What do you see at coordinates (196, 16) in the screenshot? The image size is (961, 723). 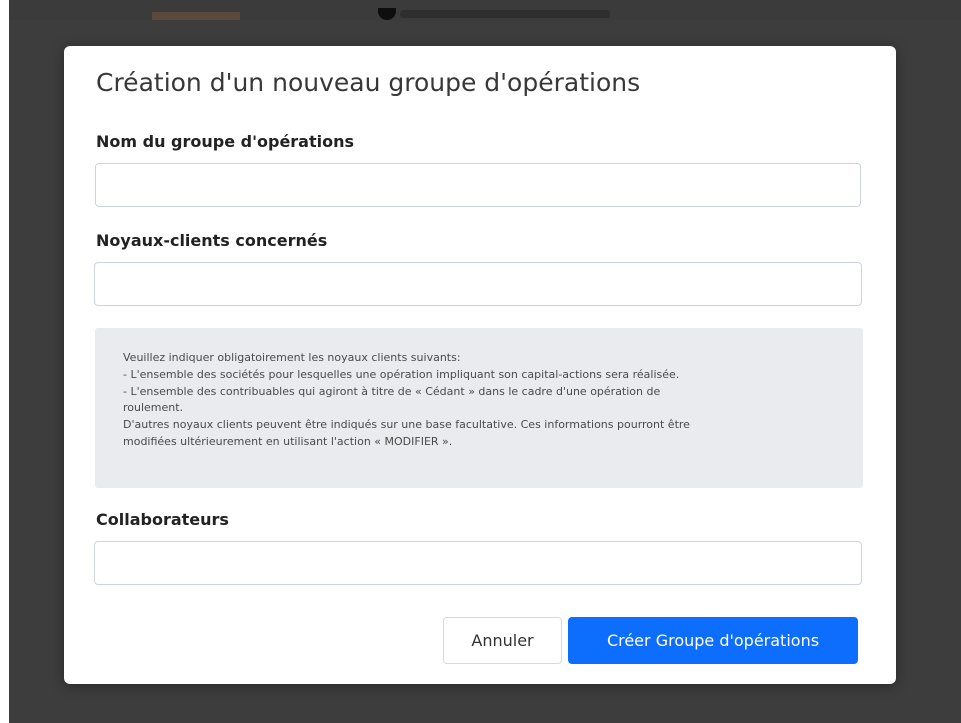 I see `background-logo` at bounding box center [196, 16].